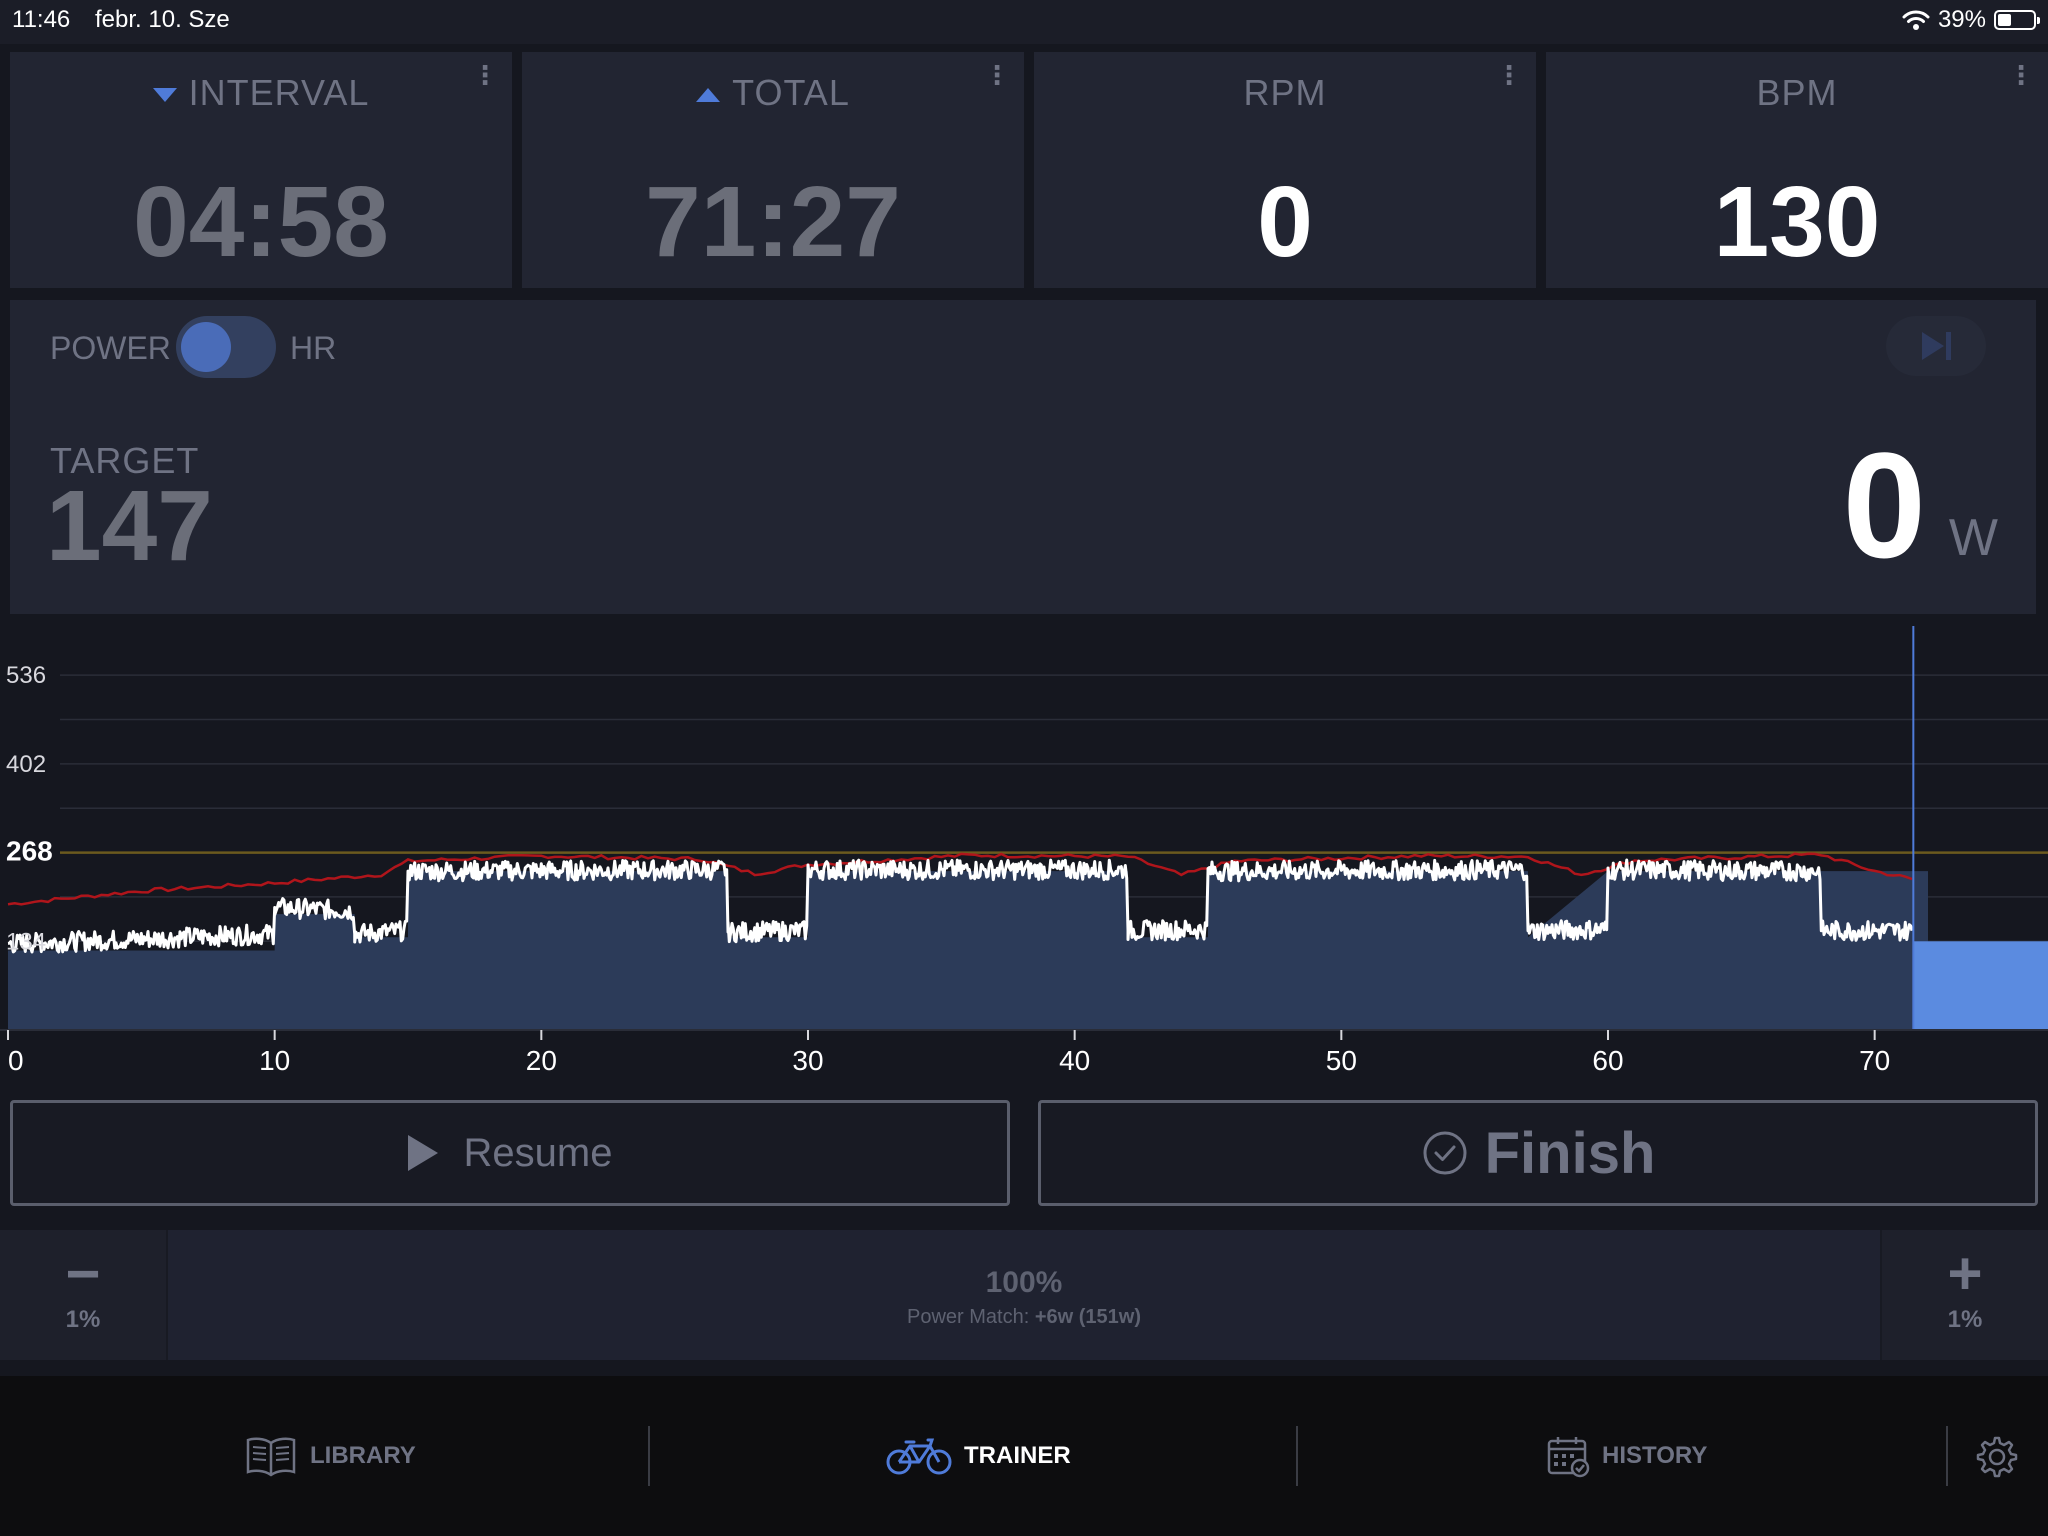  What do you see at coordinates (1884, 505) in the screenshot?
I see `current-power-value: 0` at bounding box center [1884, 505].